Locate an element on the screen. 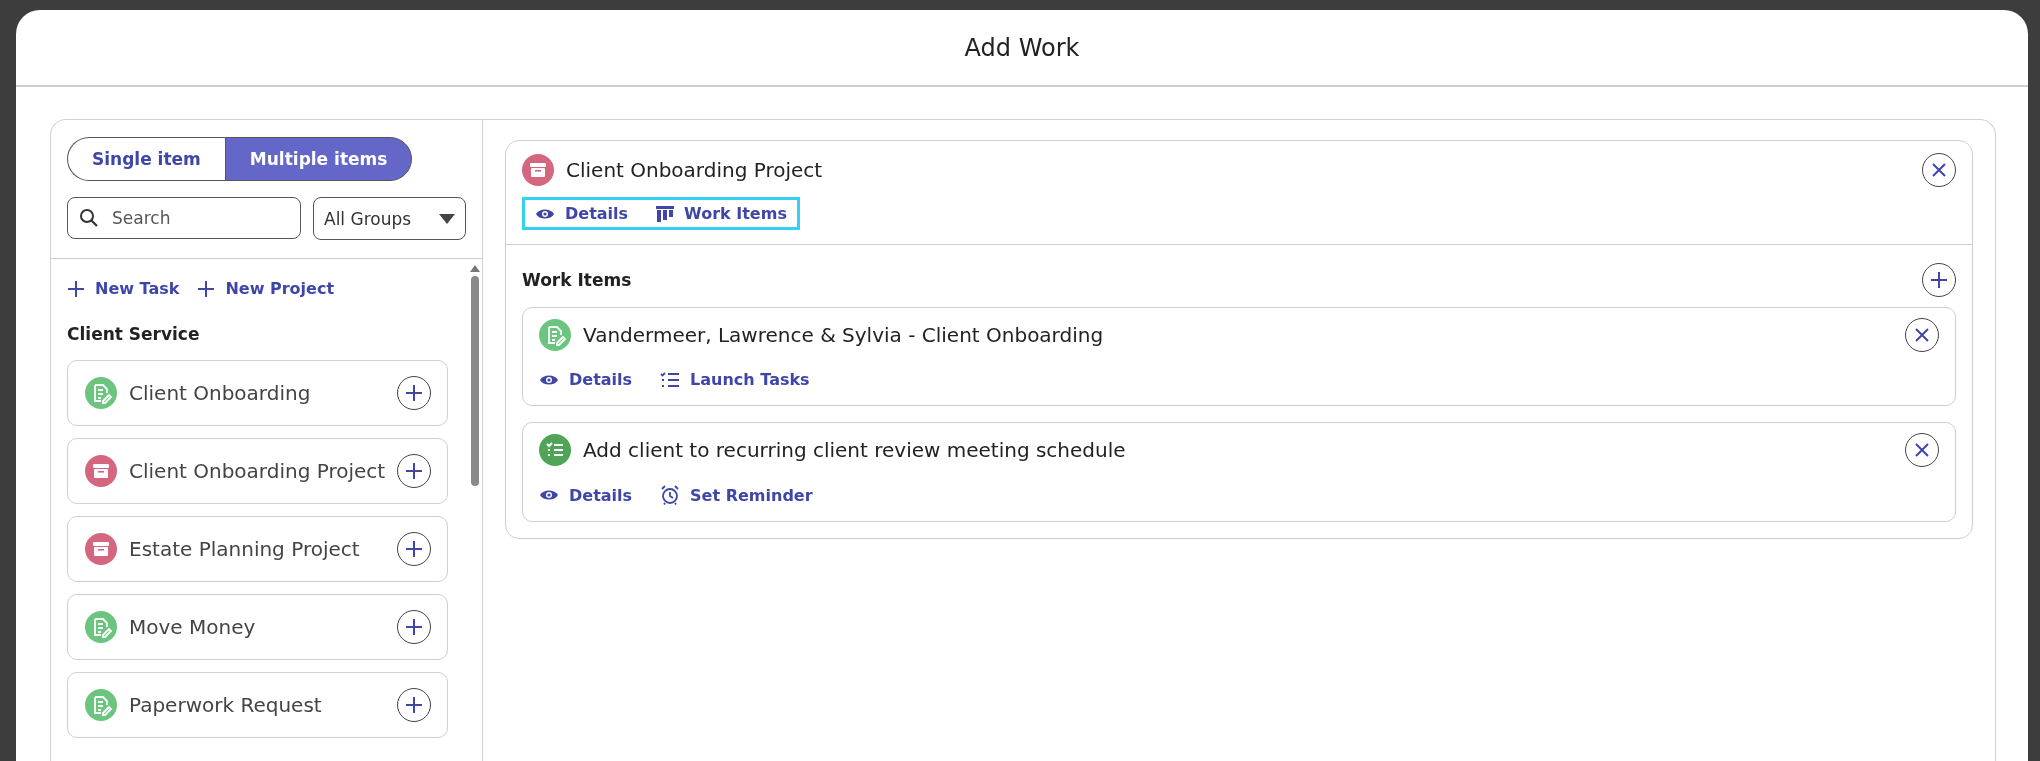 The image size is (2040, 761). section-title: Work Items is located at coordinates (577, 280).